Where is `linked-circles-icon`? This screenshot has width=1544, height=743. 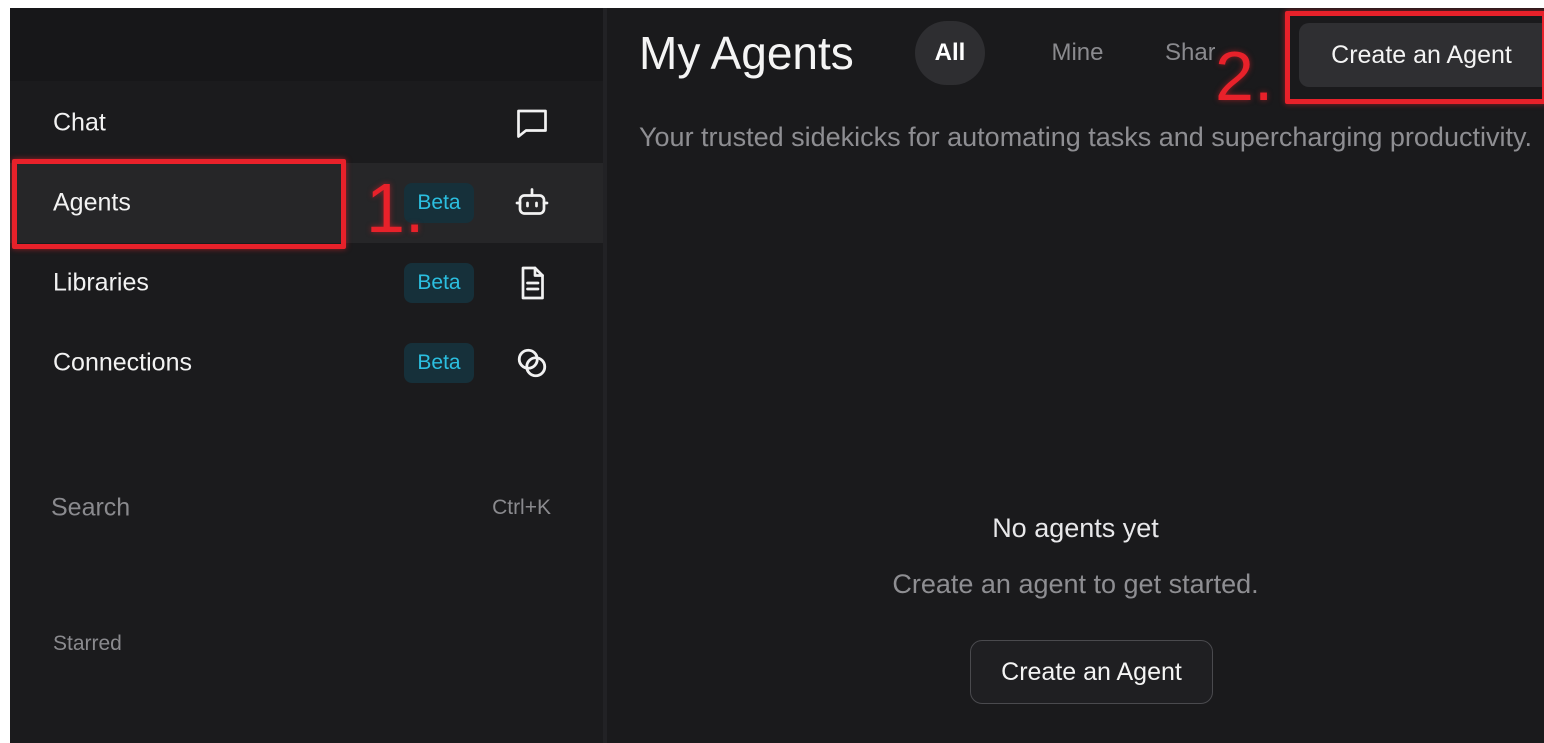
linked-circles-icon is located at coordinates (532, 363).